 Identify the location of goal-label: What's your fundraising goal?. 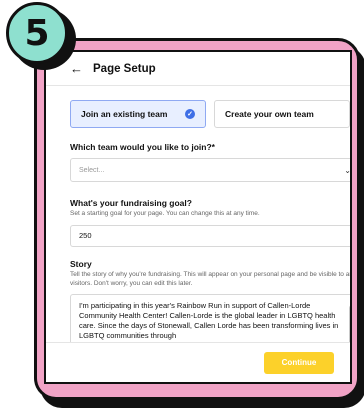
(131, 203).